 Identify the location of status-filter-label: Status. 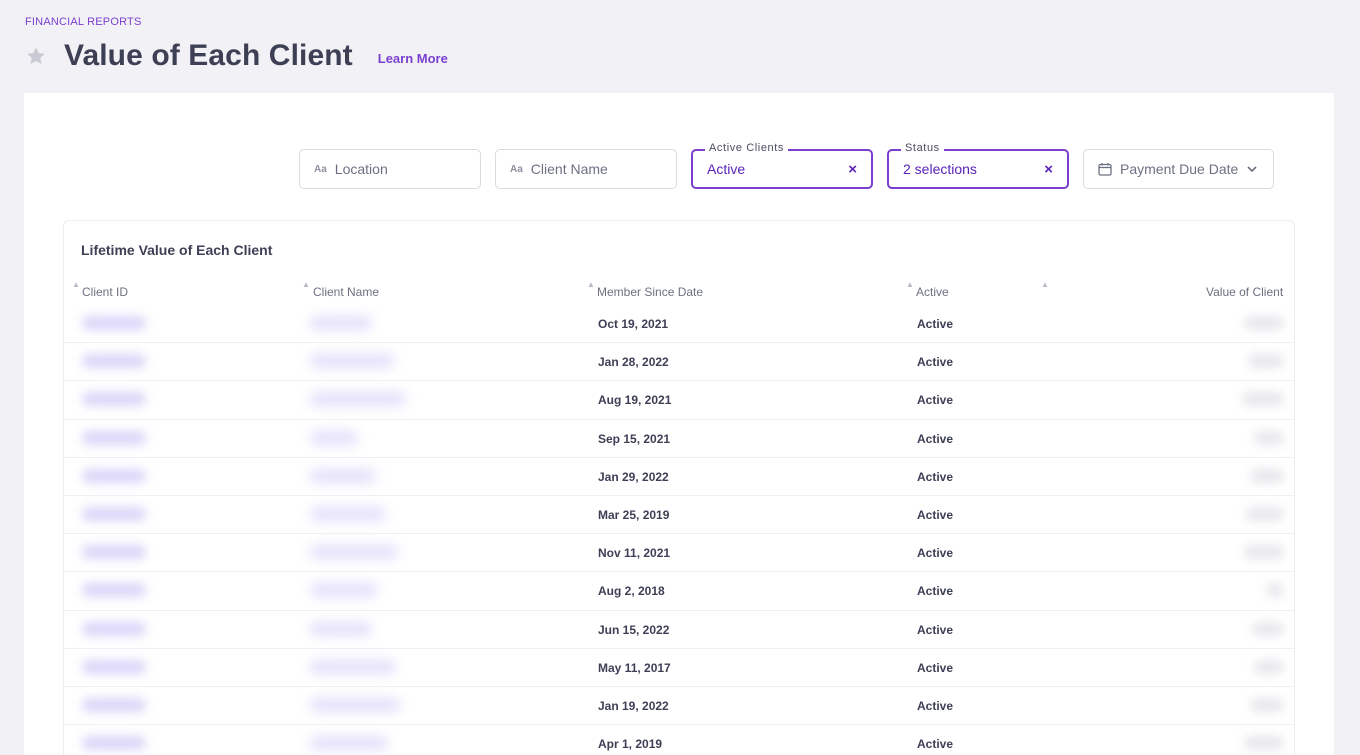
(922, 148).